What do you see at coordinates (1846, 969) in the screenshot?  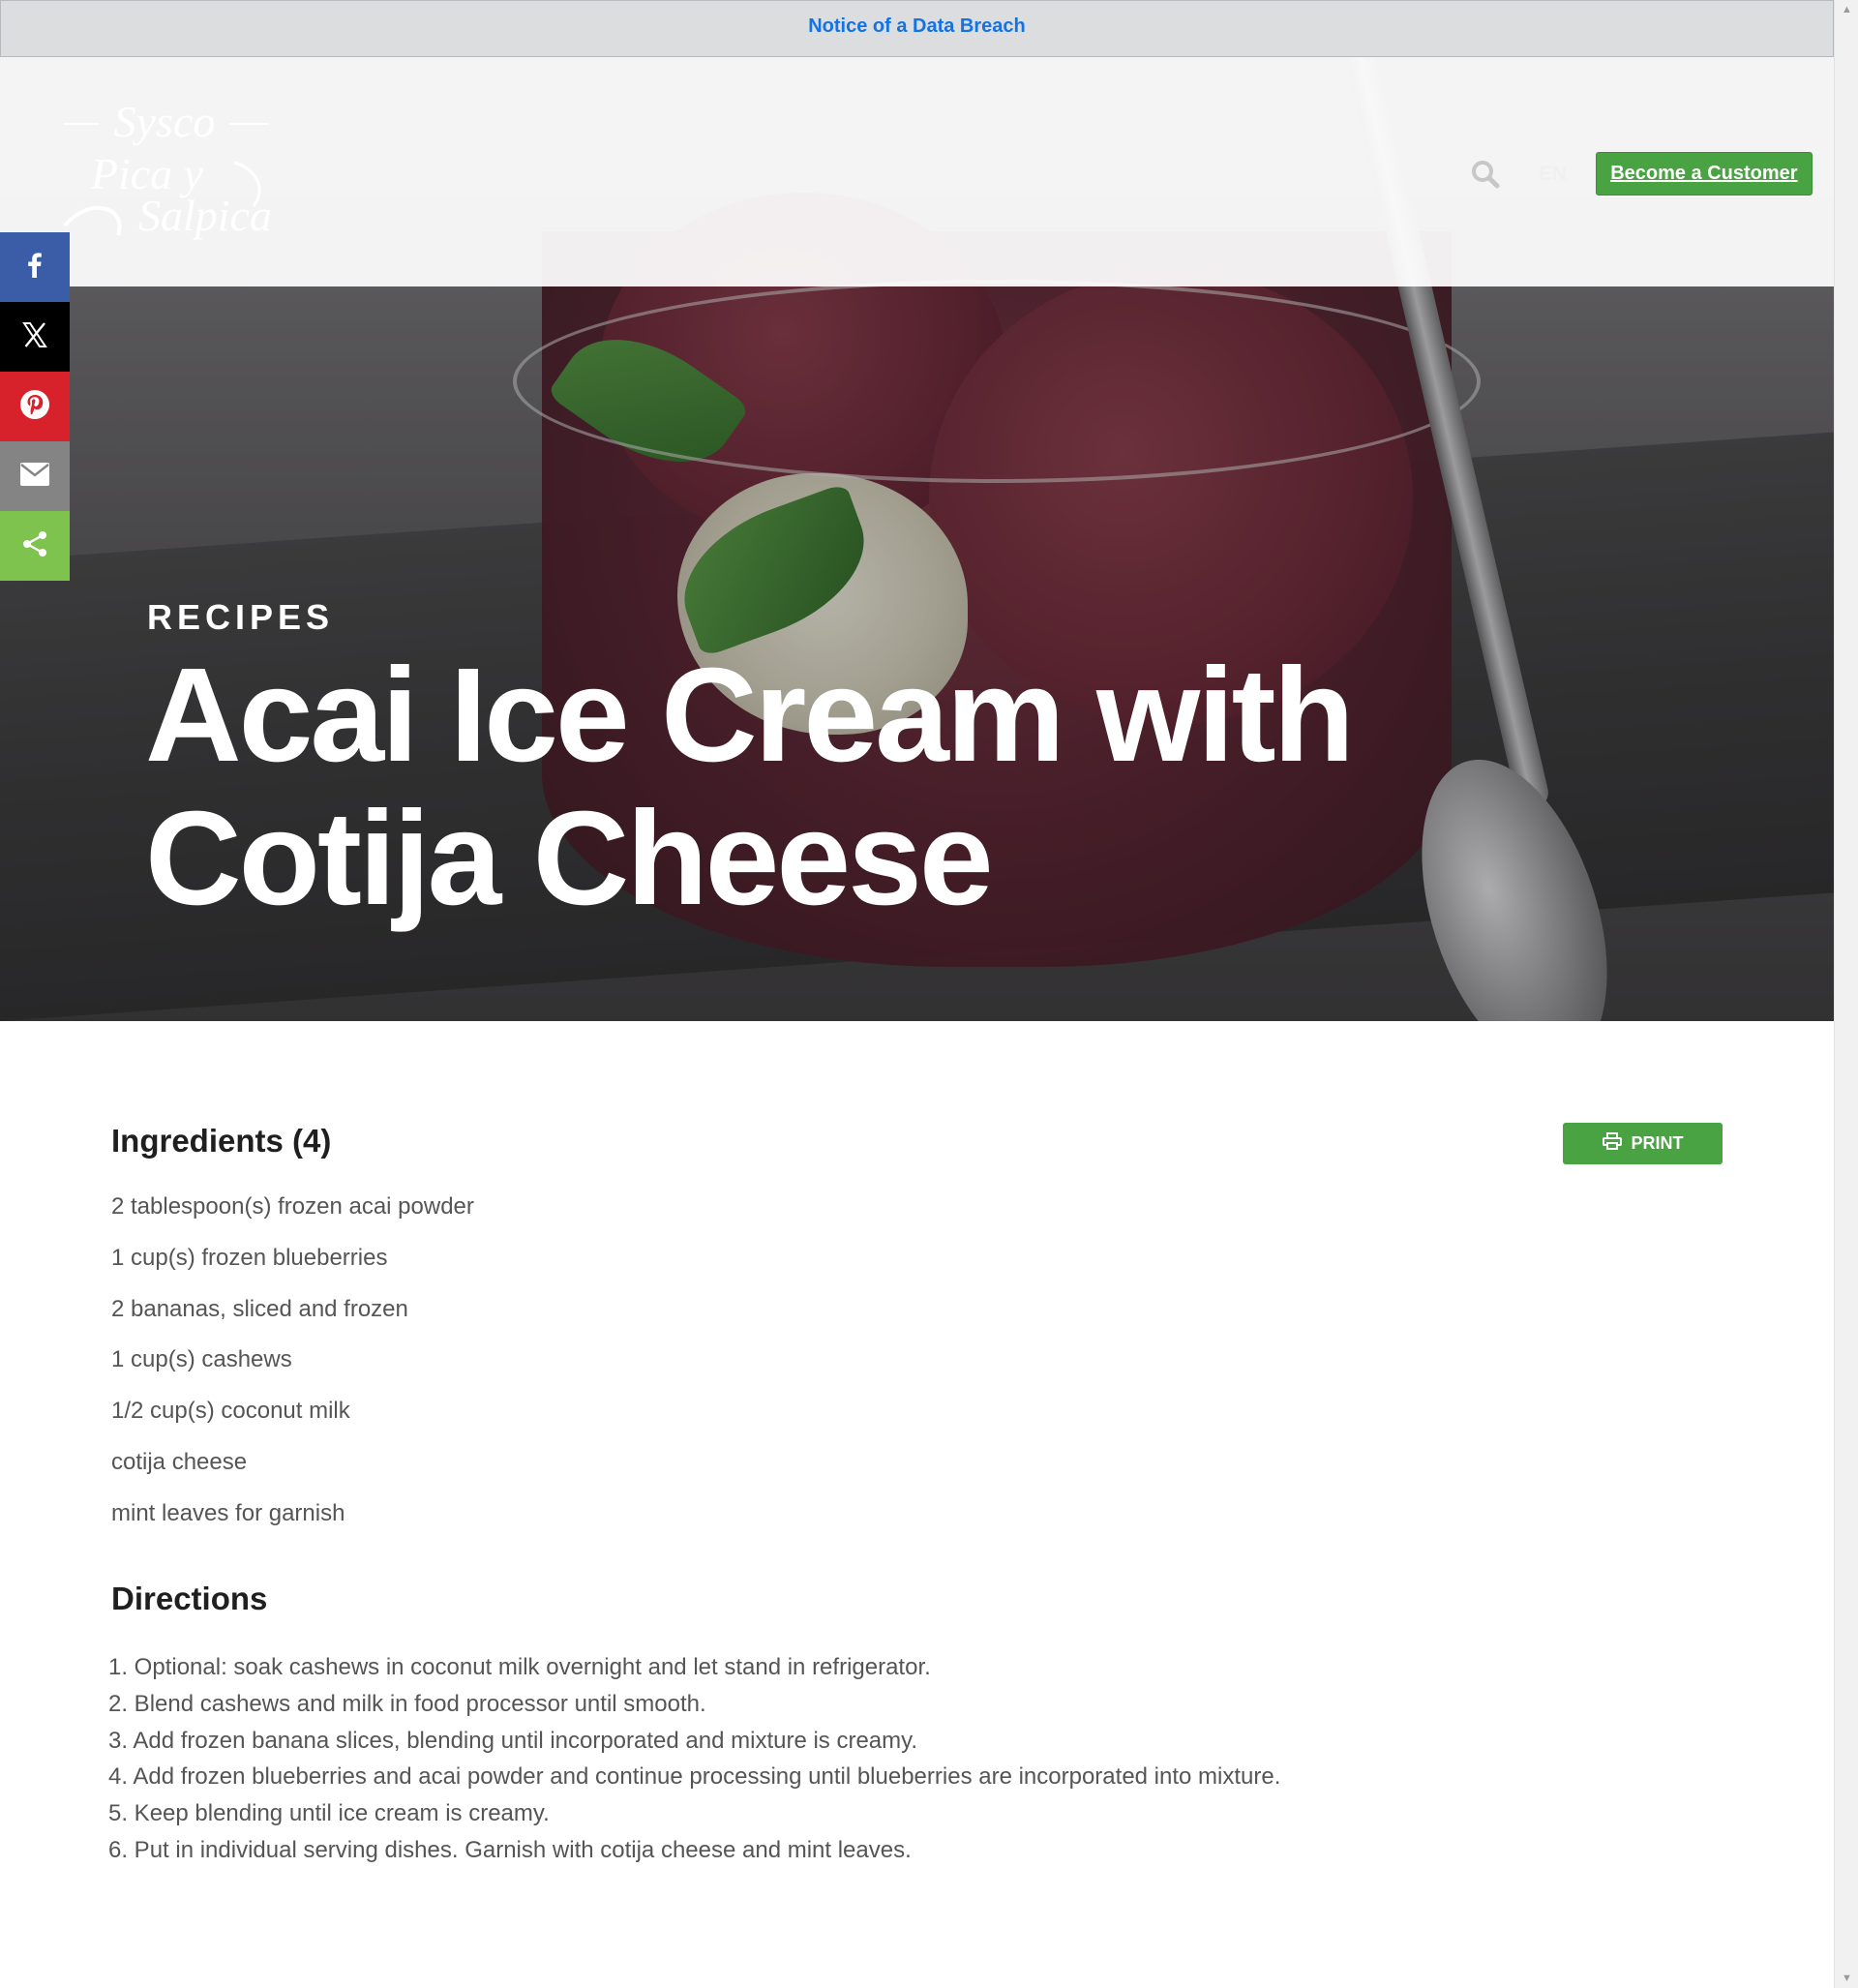 I see `scroll-thumb` at bounding box center [1846, 969].